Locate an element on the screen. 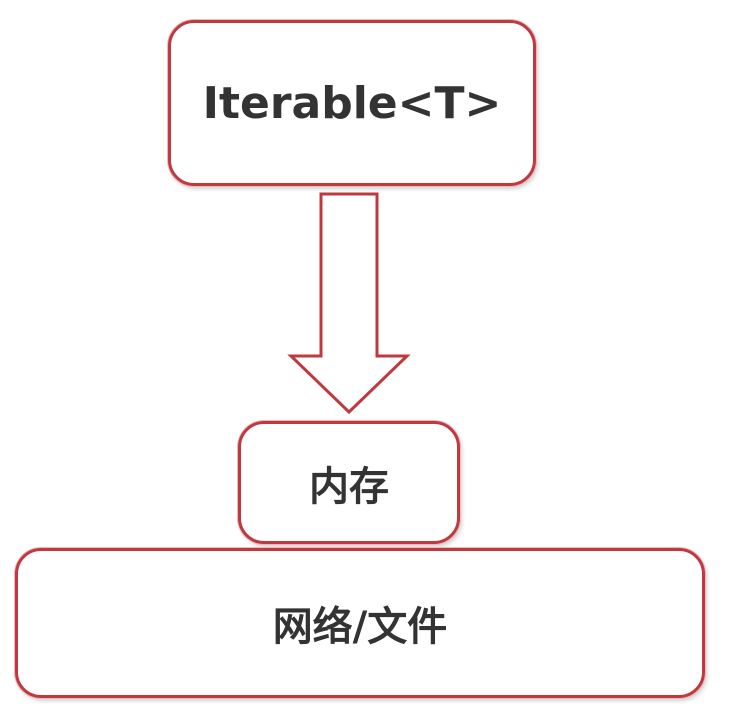  iterable-label: Iterable<T> is located at coordinates (352, 103).